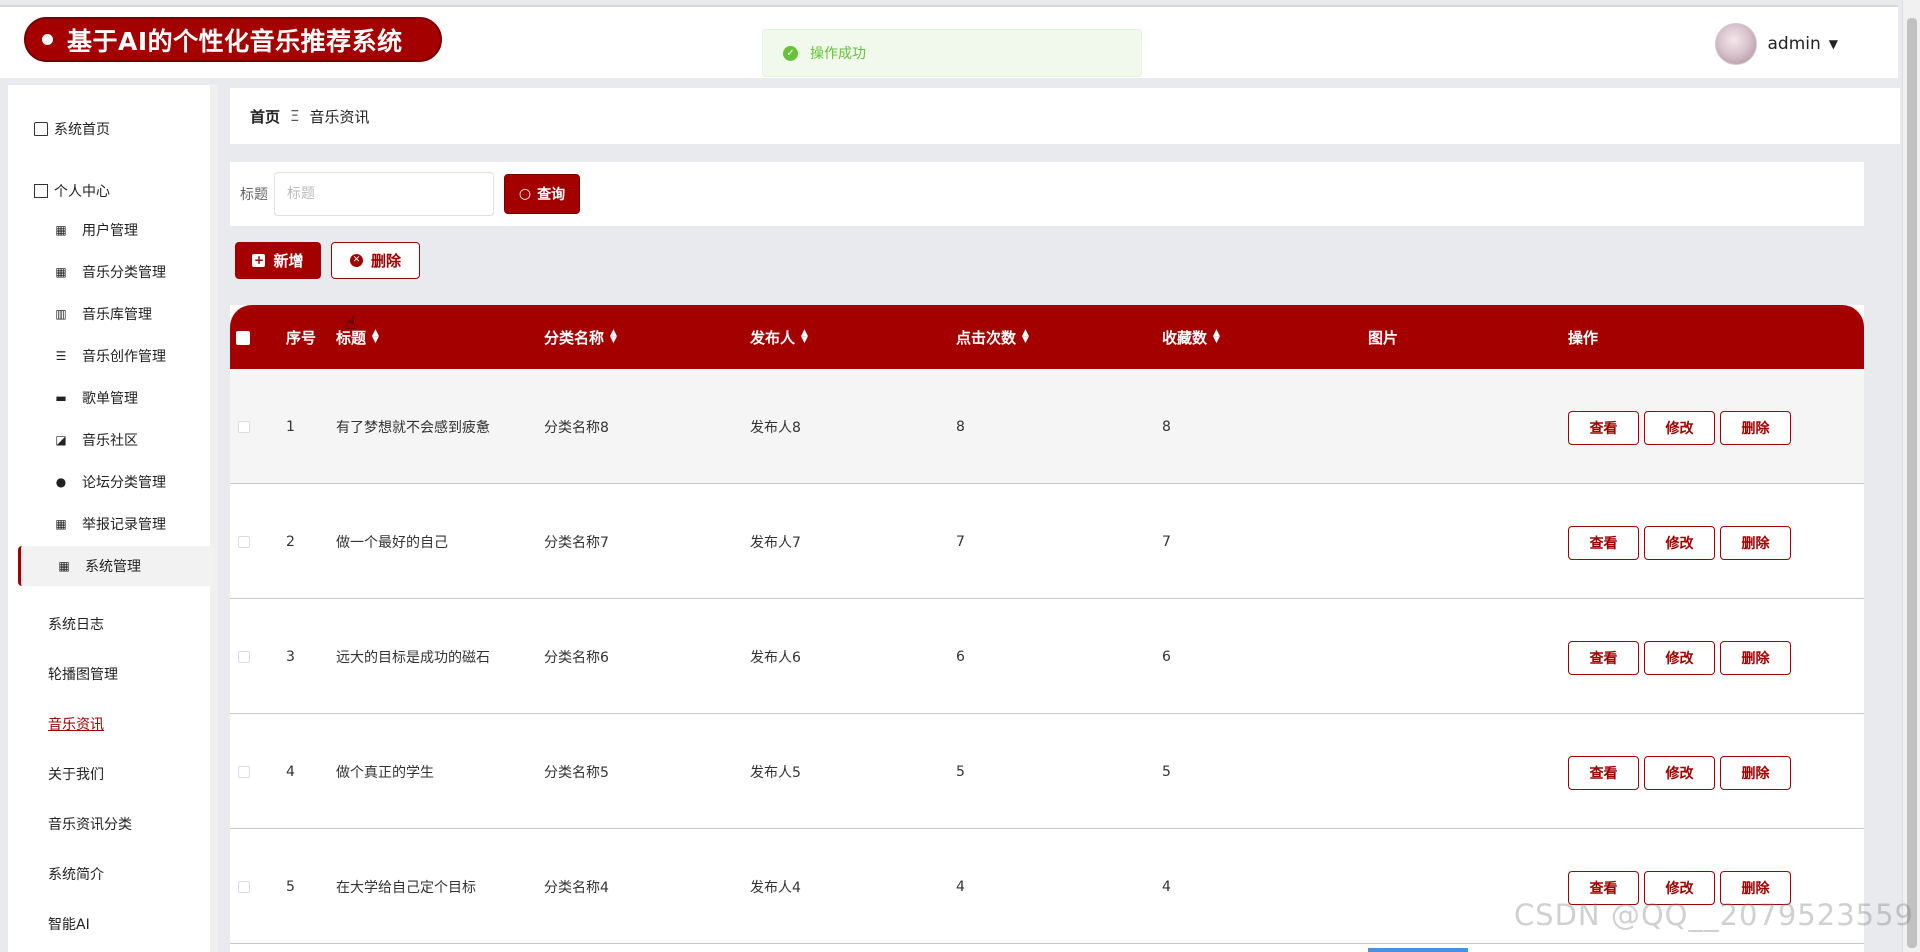  I want to click on column-header-favorites: 收藏数 ▲ ▼, so click(1191, 337).